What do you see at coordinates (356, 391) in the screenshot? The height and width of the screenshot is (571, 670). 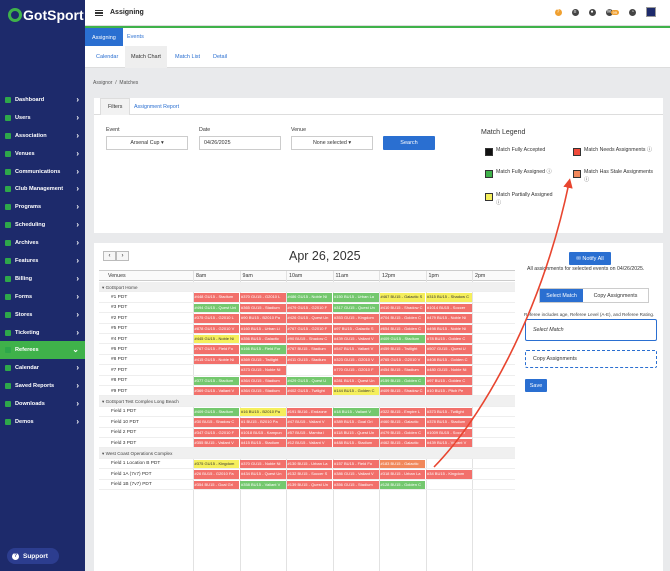 I see `match-block: #144 BU15 - Golden C` at bounding box center [356, 391].